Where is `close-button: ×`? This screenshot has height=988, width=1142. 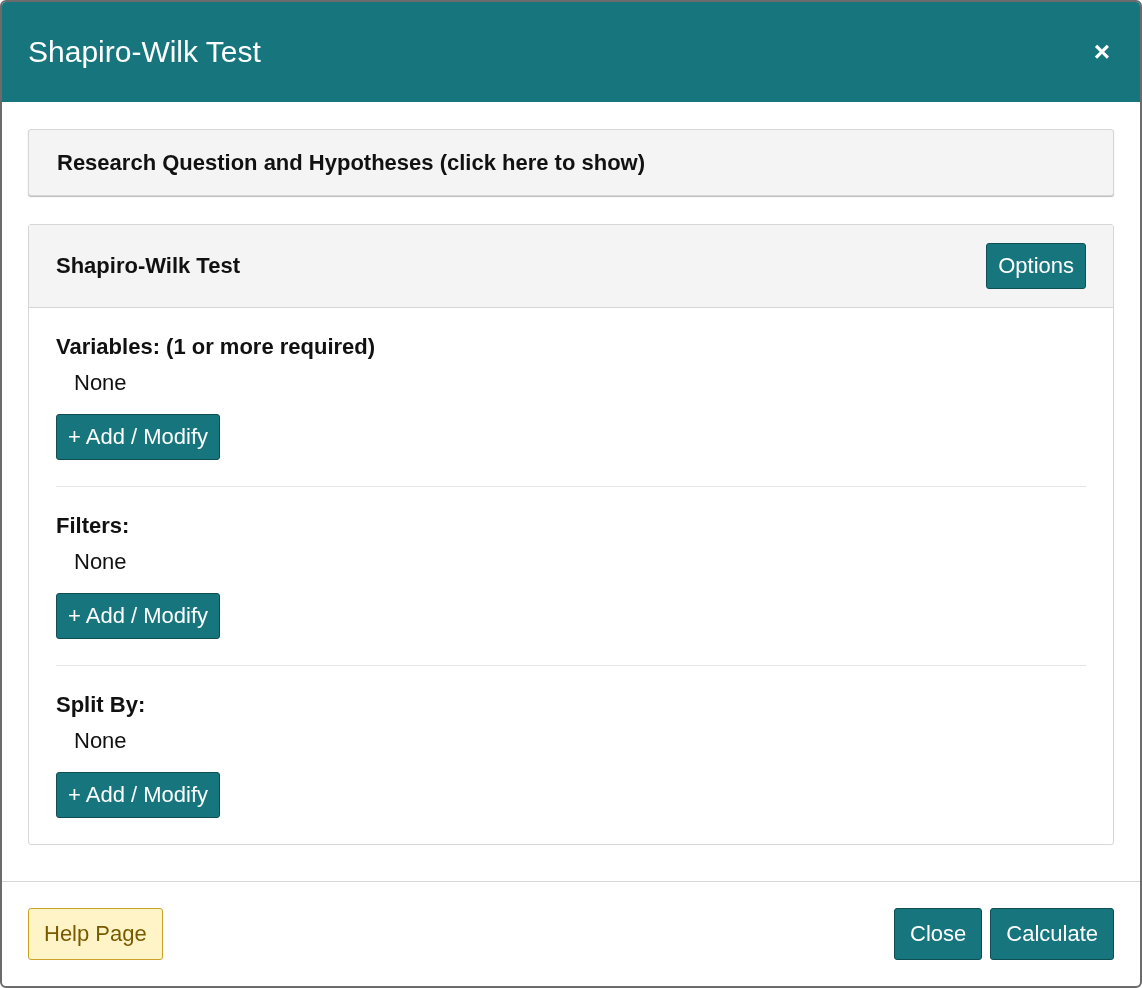
close-button: × is located at coordinates (1101, 52).